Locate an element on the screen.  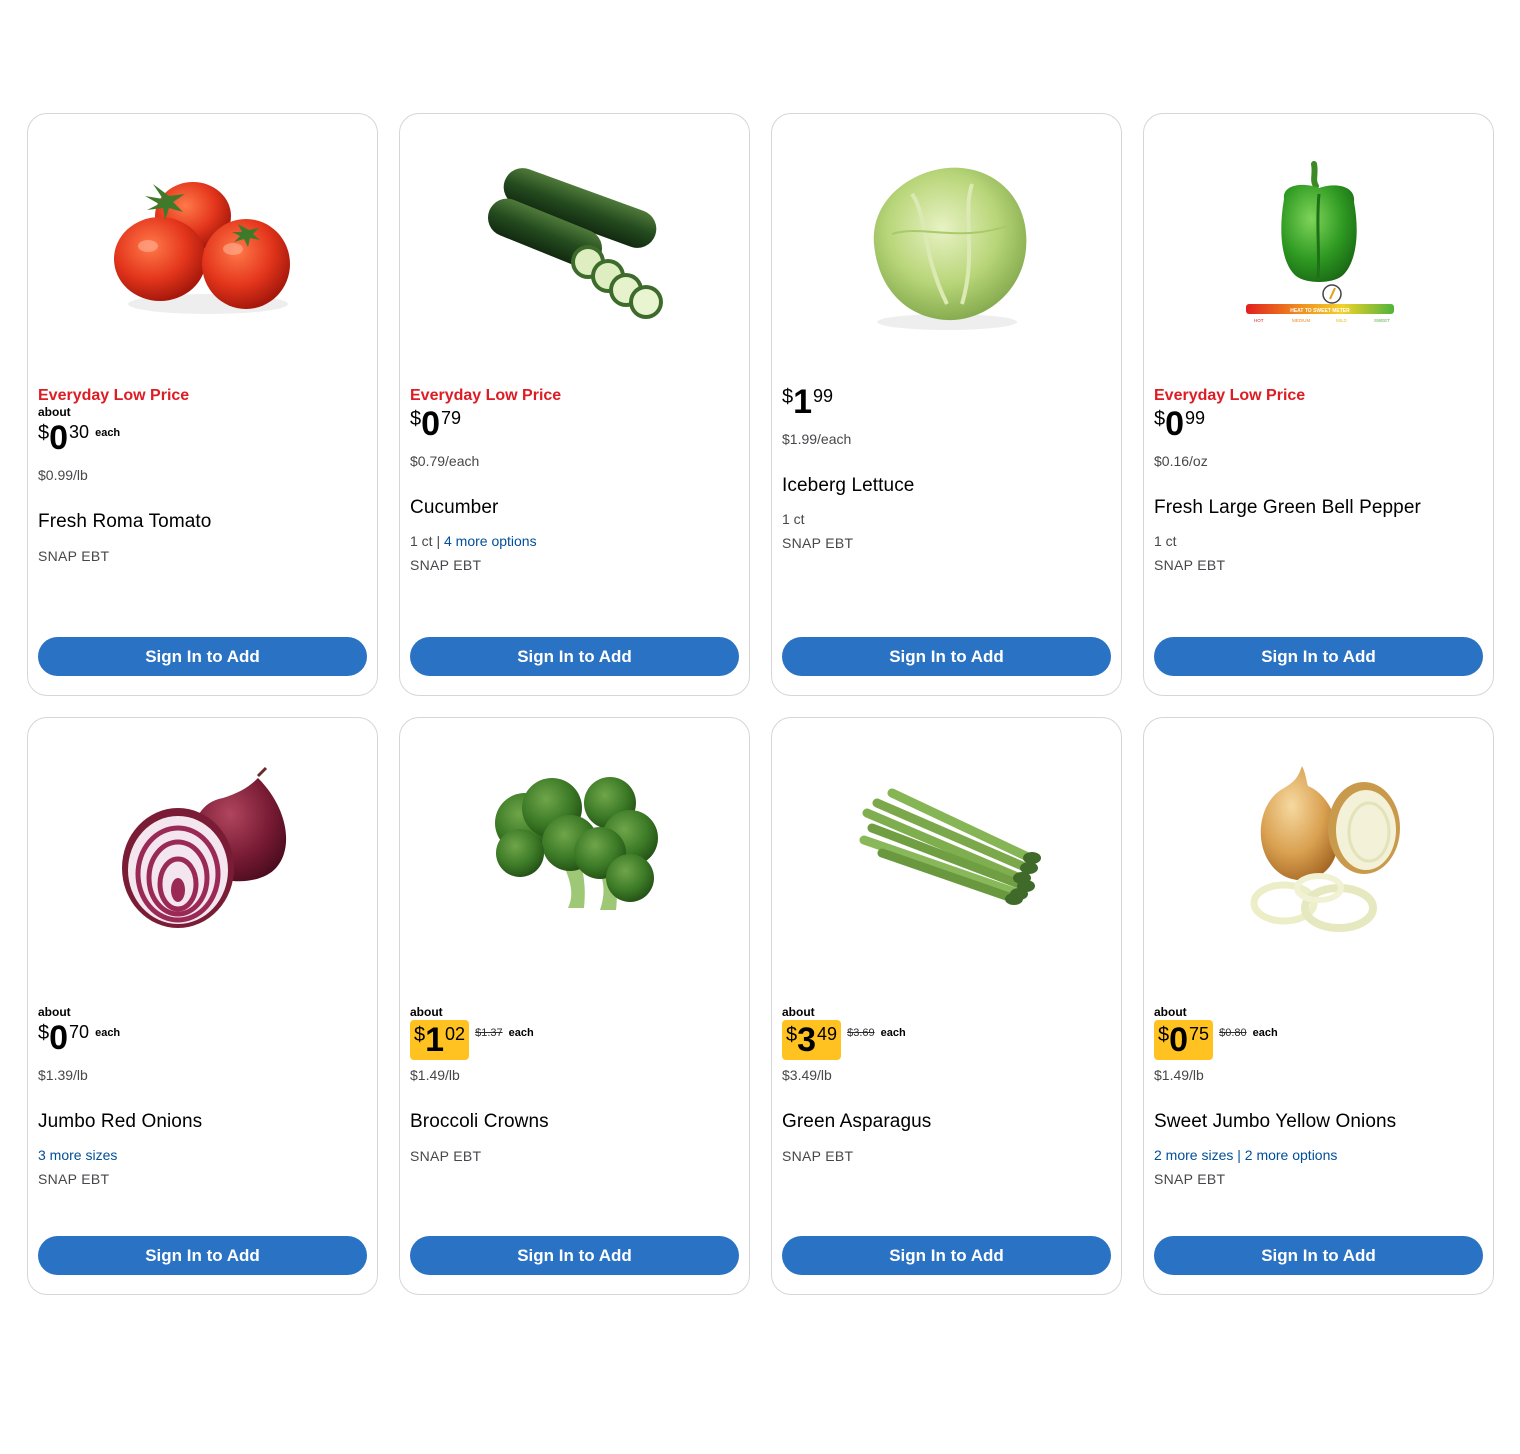
tomato-icon is located at coordinates (202, 248).